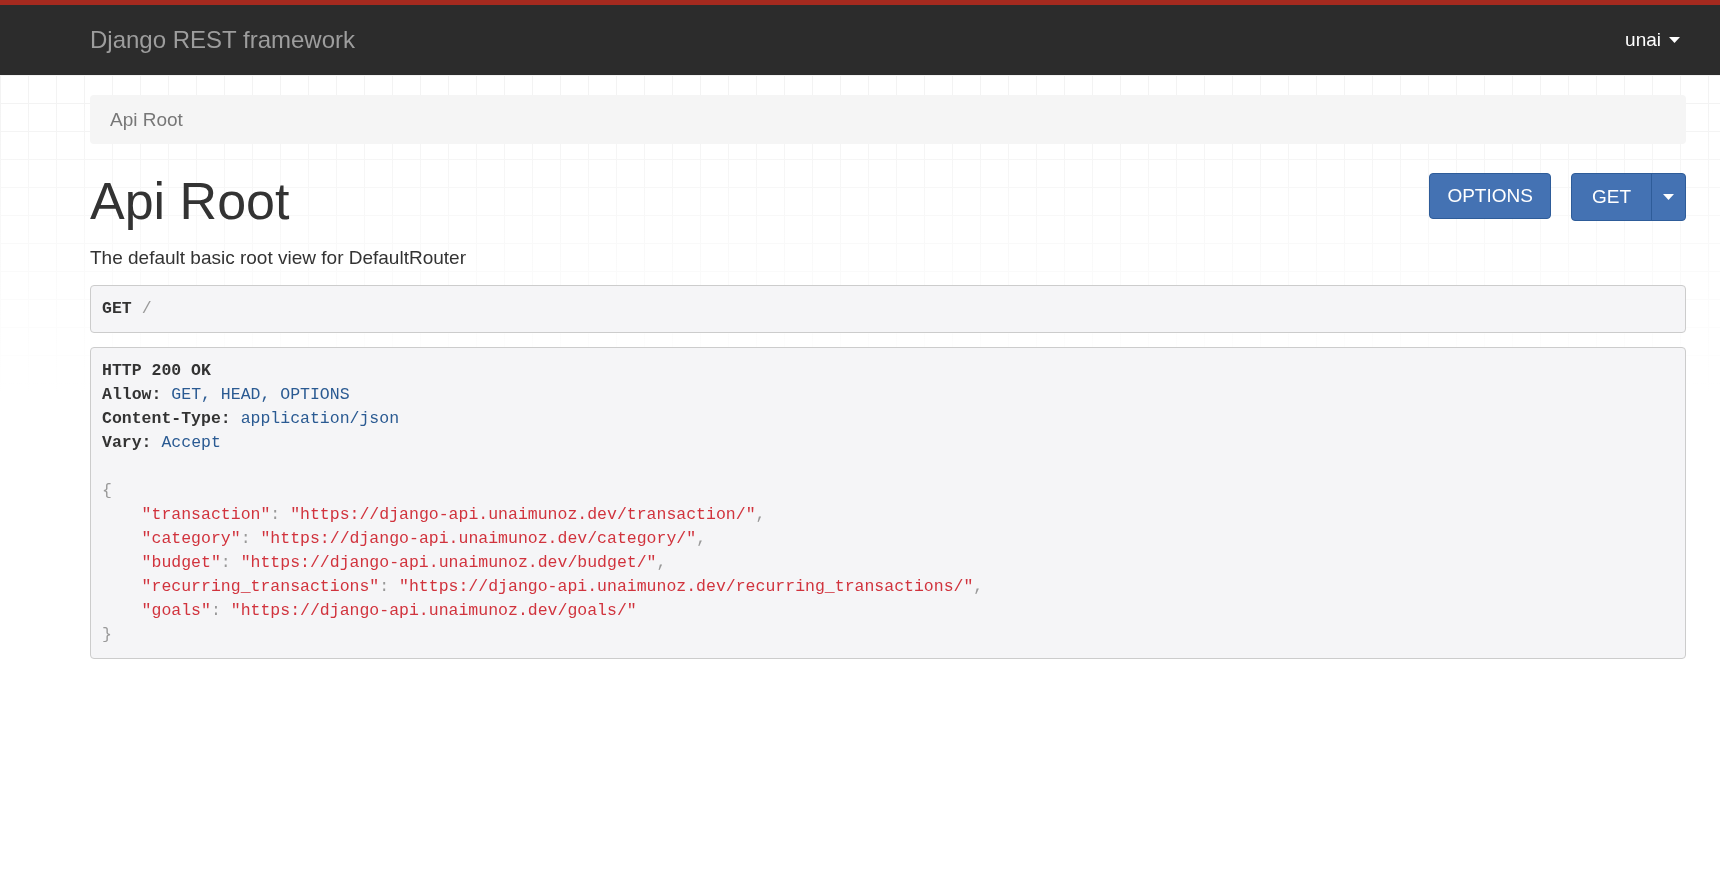  I want to click on description-text: The default basic root view for DefaultRouter, so click(278, 258).